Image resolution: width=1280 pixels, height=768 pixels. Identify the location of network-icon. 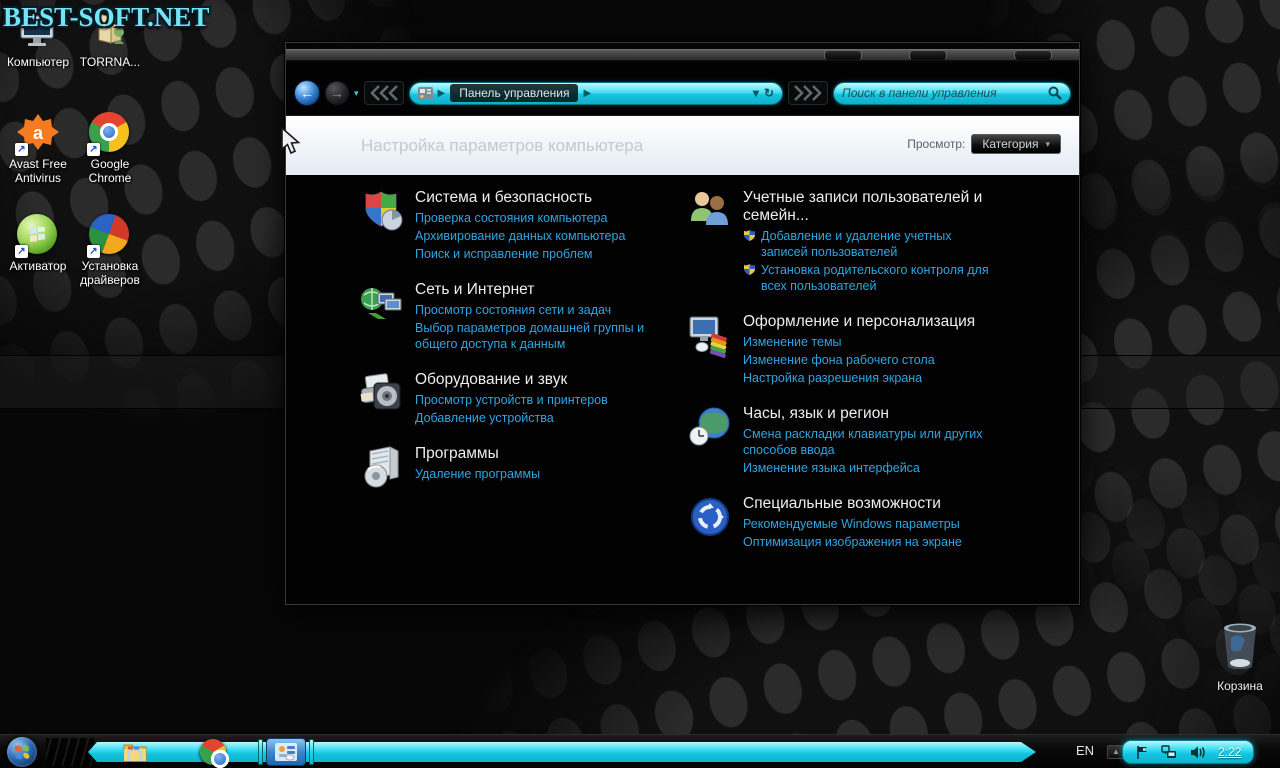
(1169, 752).